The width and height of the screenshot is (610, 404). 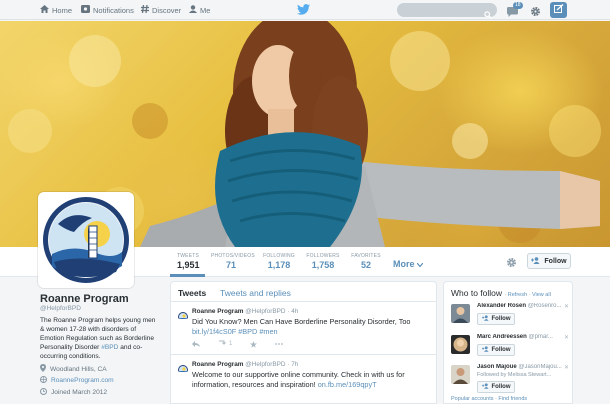 What do you see at coordinates (205, 10) in the screenshot?
I see `nav-me-label: Me` at bounding box center [205, 10].